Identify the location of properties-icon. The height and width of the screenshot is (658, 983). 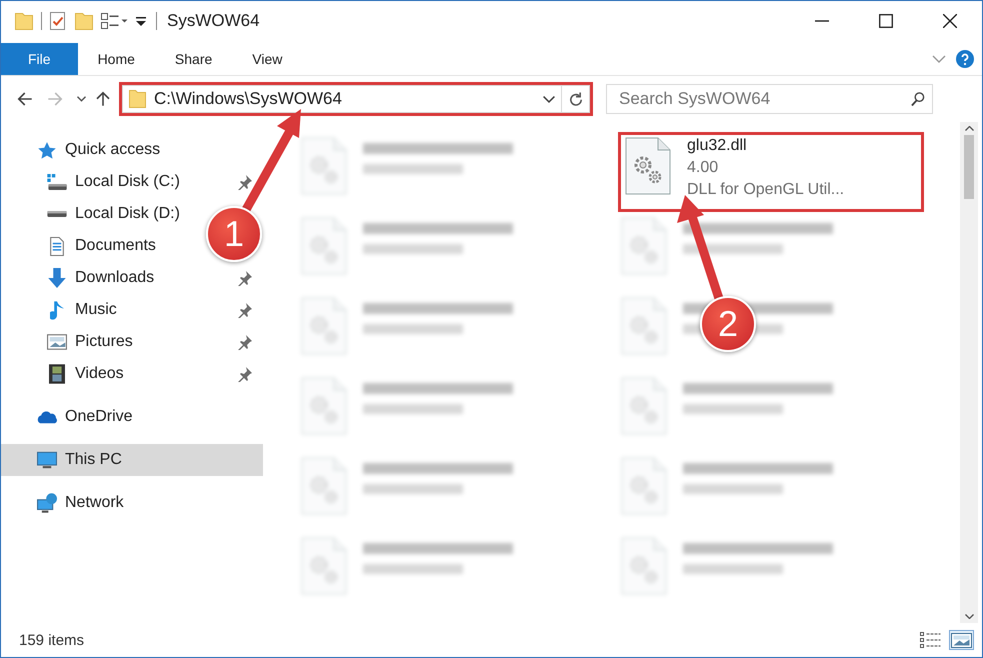
(57, 21).